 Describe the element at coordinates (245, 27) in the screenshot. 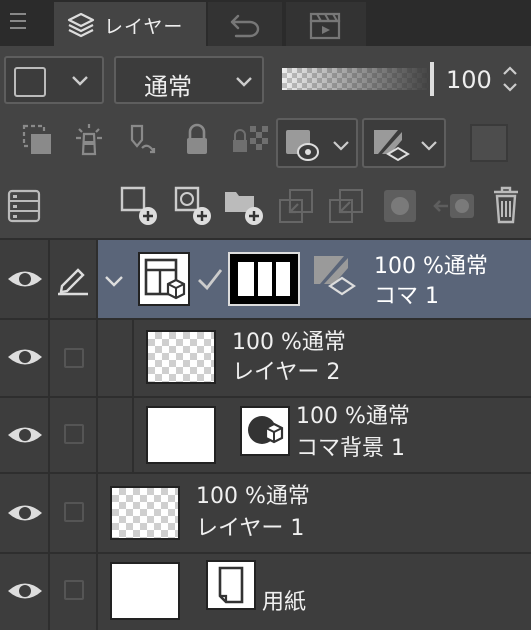

I see `history-icon` at that location.